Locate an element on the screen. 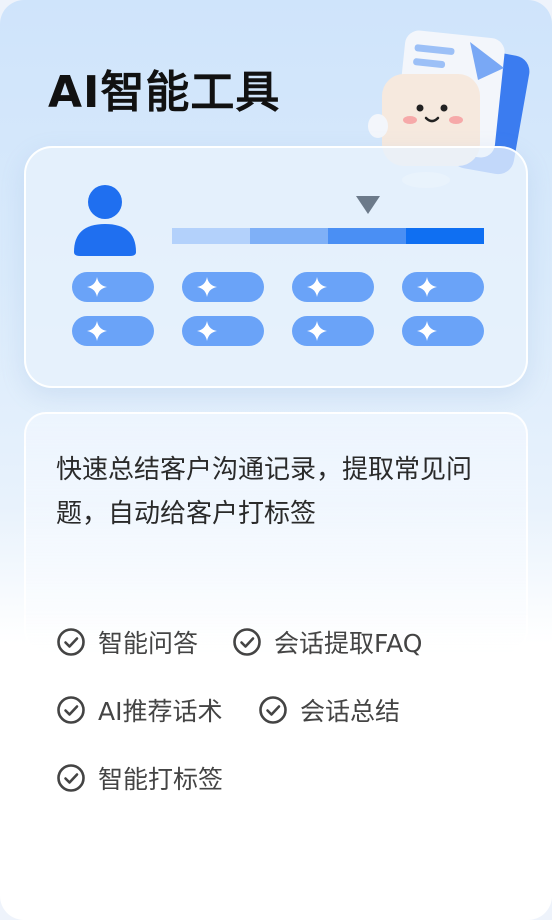 Image resolution: width=552 pixels, height=920 pixels. feature-item: 智能打标签 is located at coordinates (139, 778).